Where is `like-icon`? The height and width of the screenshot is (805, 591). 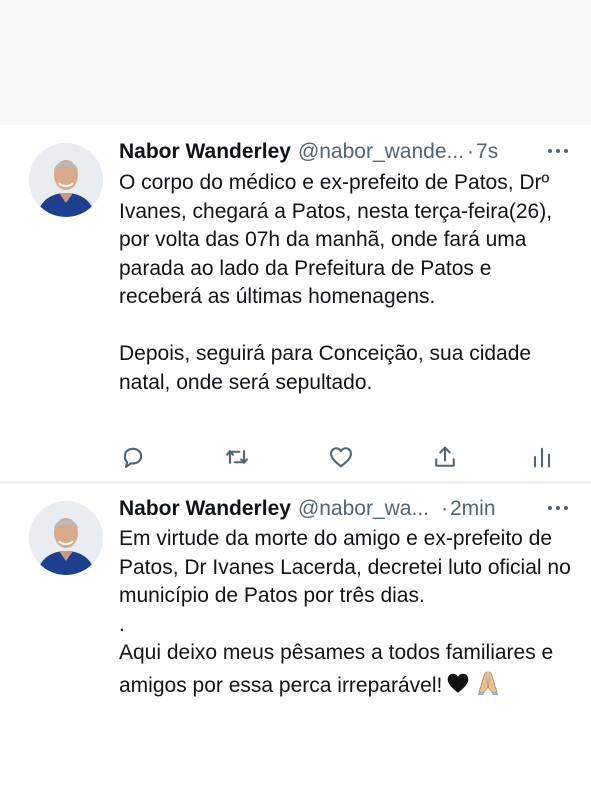 like-icon is located at coordinates (341, 457).